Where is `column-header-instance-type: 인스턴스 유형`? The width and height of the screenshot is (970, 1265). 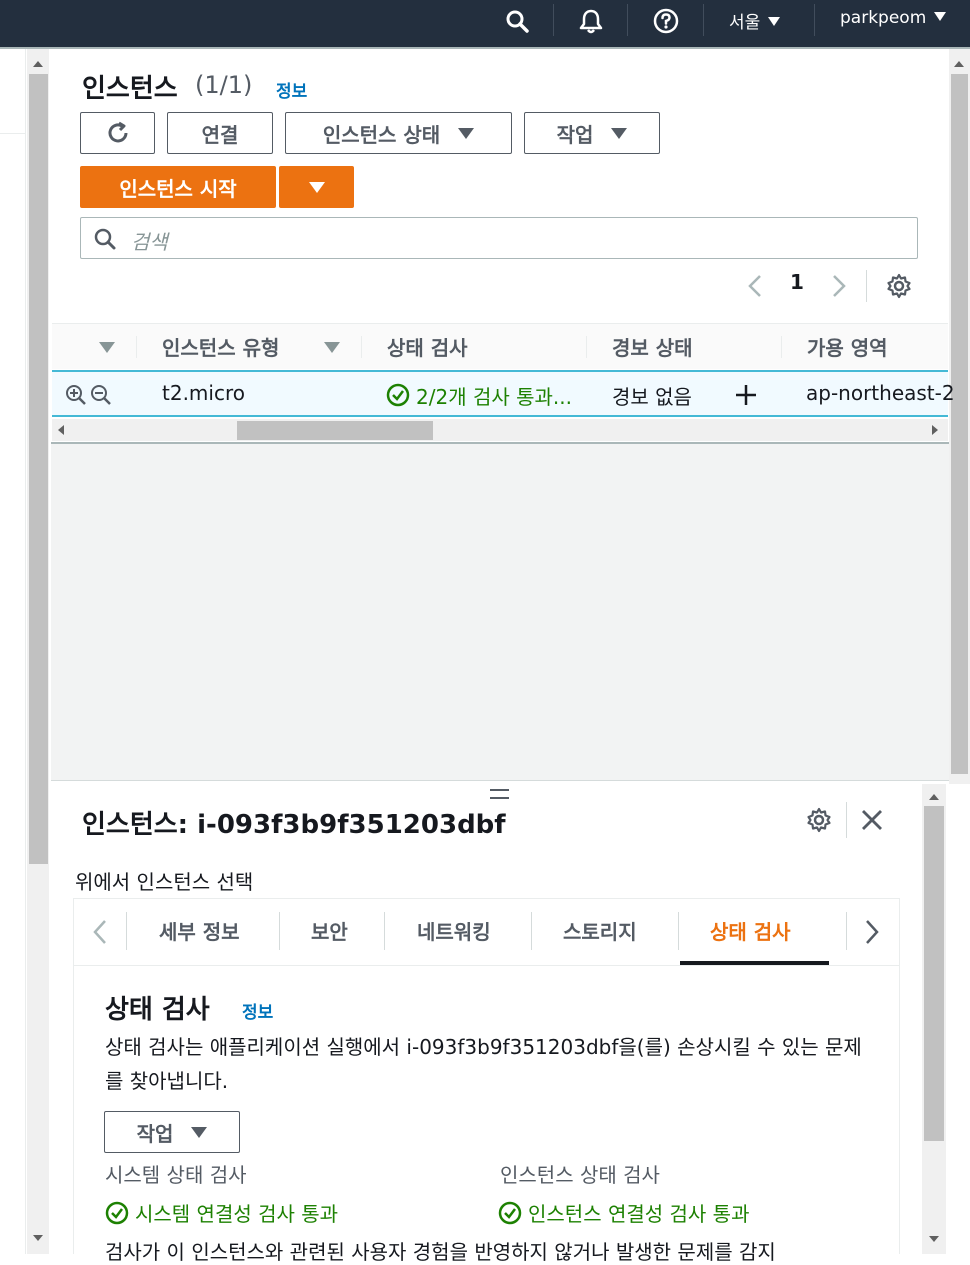
column-header-instance-type: 인스턴스 유형 is located at coordinates (220, 346).